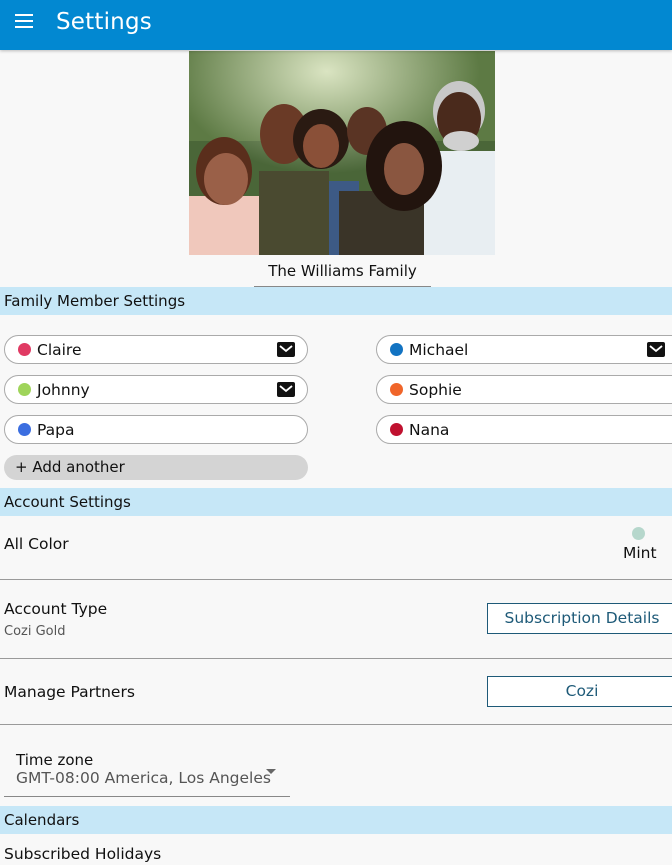 The image size is (672, 865). Describe the element at coordinates (156, 467) in the screenshot. I see `add-another-button: + Add another` at that location.